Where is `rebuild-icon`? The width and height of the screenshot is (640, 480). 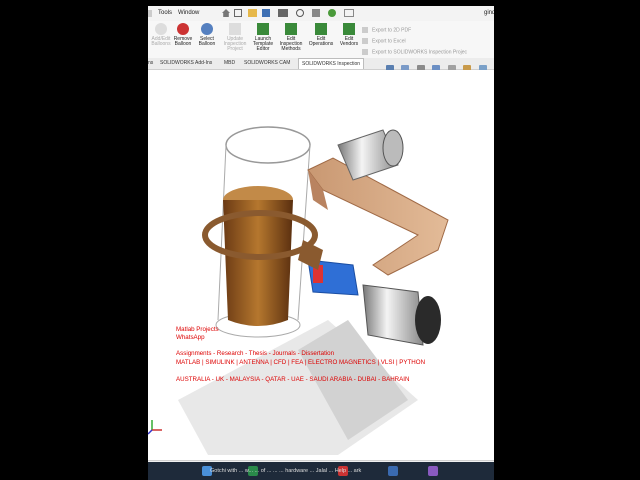
rebuild-icon is located at coordinates (332, 13).